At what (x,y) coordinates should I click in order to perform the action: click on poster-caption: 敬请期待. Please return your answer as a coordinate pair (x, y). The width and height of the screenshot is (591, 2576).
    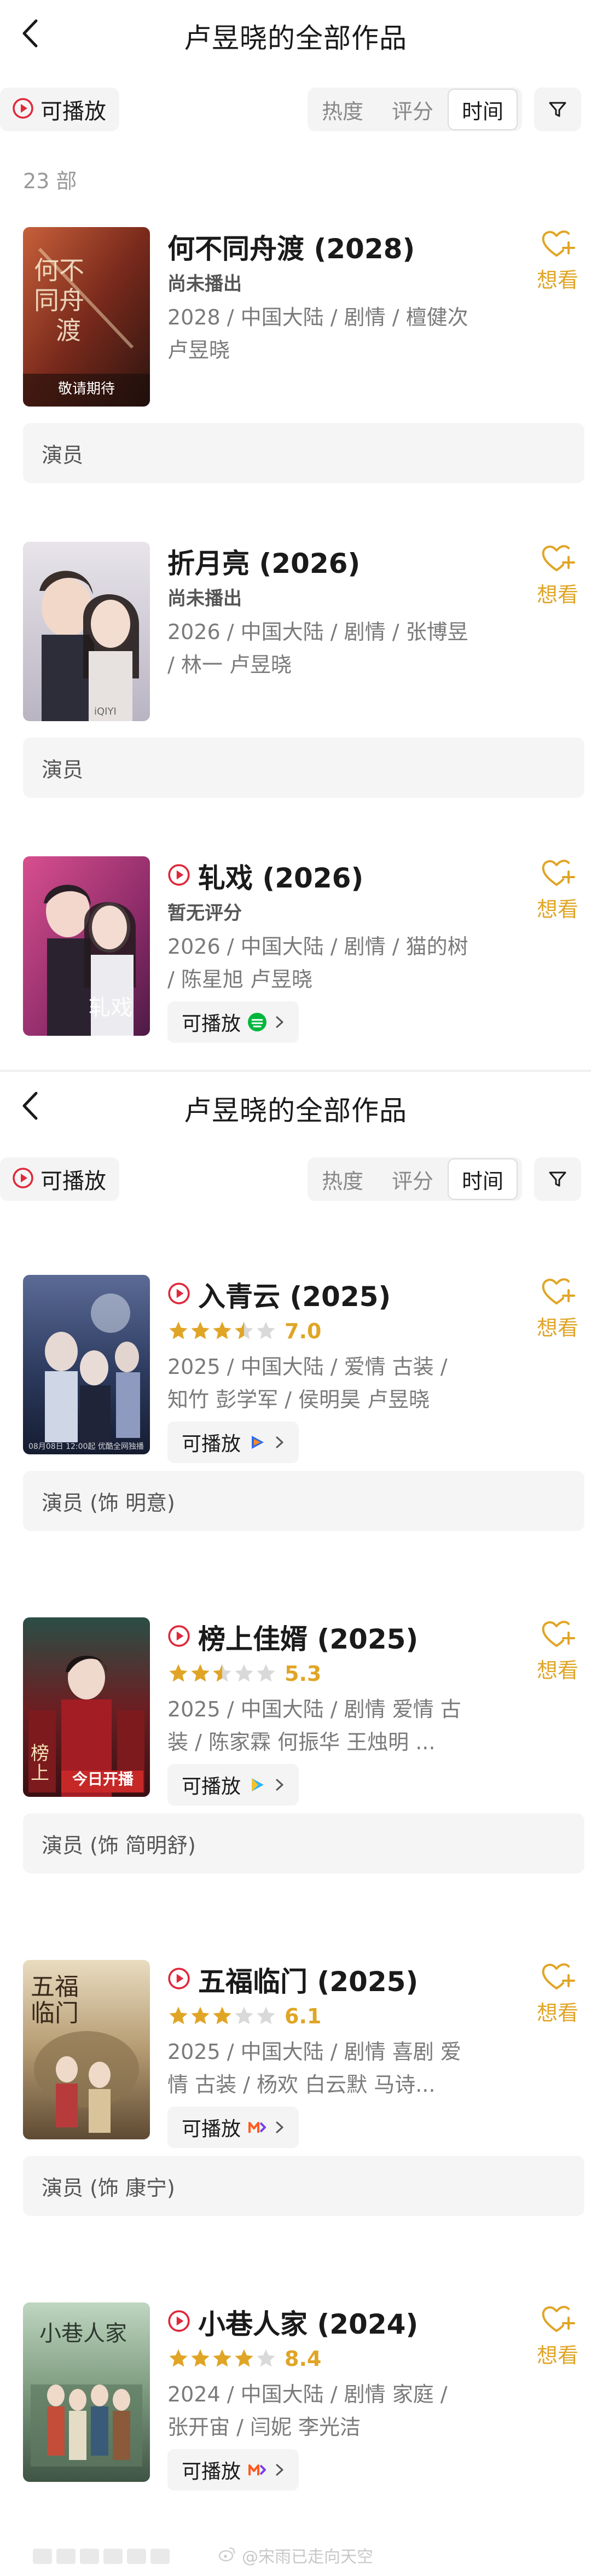
    Looking at the image, I should click on (86, 389).